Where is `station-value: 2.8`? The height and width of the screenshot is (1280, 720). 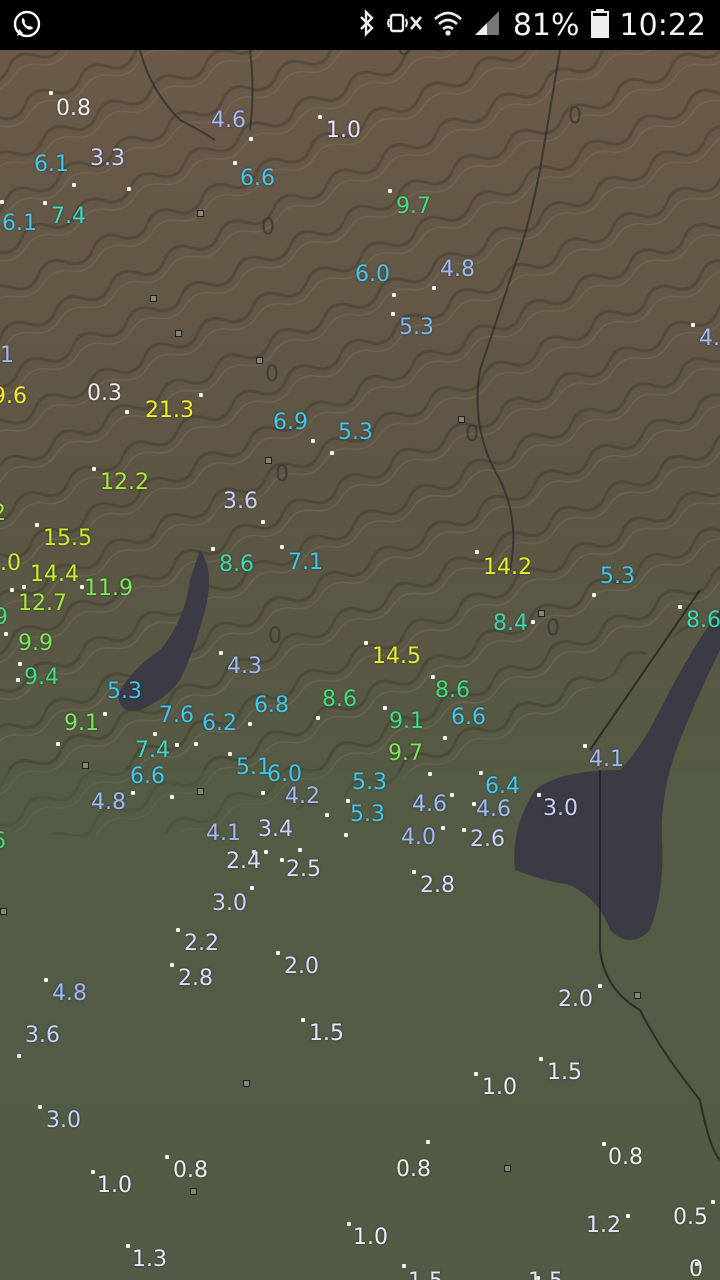
station-value: 2.8 is located at coordinates (437, 885).